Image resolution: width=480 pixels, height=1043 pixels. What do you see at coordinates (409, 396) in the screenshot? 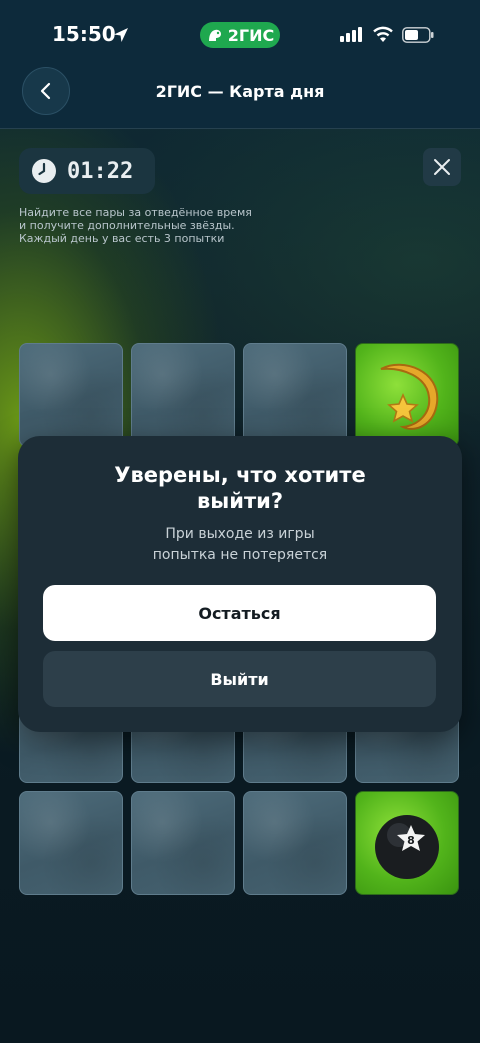
I see `shooting-star-icon` at bounding box center [409, 396].